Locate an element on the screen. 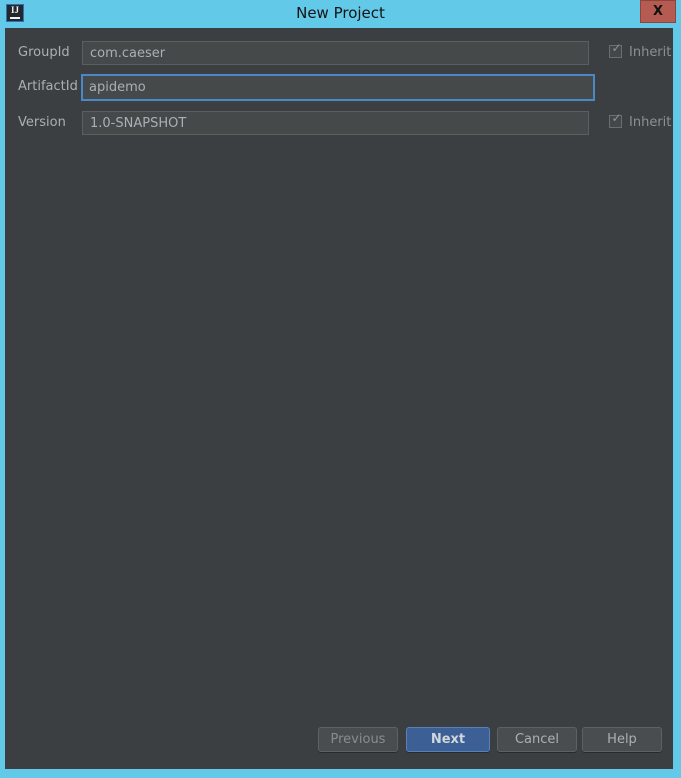  close-icon: X is located at coordinates (658, 11).